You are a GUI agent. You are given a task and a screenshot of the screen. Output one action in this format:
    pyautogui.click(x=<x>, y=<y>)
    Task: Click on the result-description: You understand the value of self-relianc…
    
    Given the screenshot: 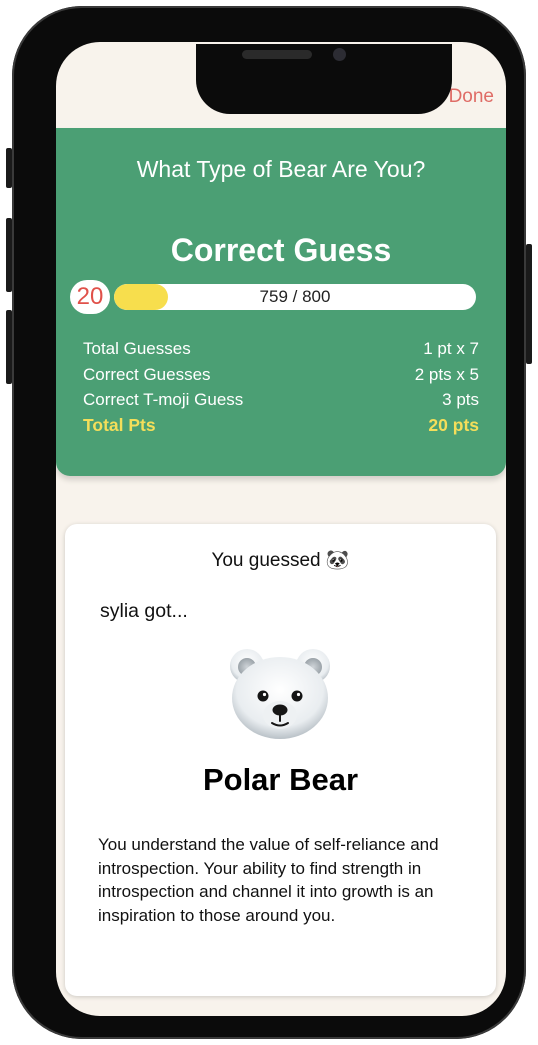 What is the action you would take?
    pyautogui.click(x=268, y=880)
    